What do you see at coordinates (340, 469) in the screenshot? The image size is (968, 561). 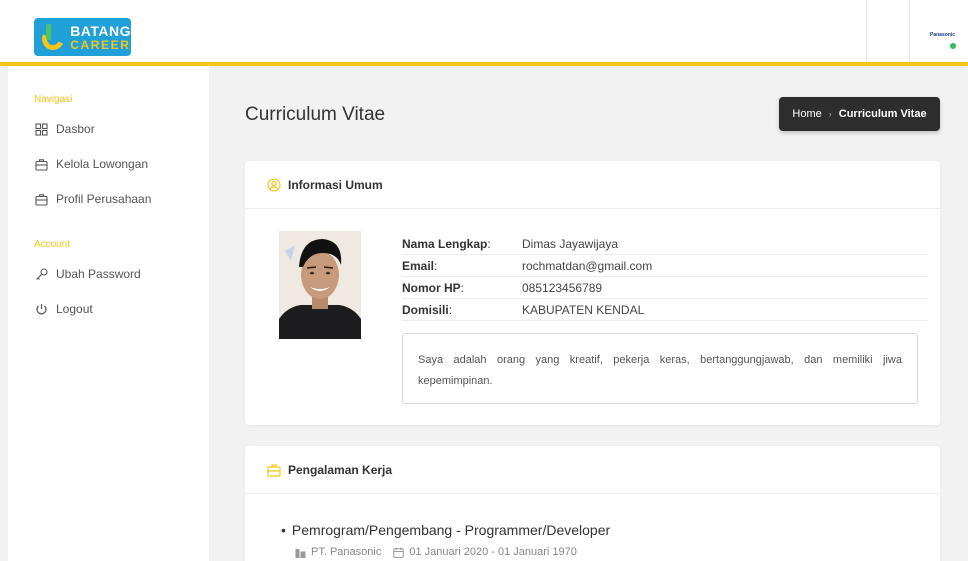 I see `experience-card-title: Pengalaman Kerja` at bounding box center [340, 469].